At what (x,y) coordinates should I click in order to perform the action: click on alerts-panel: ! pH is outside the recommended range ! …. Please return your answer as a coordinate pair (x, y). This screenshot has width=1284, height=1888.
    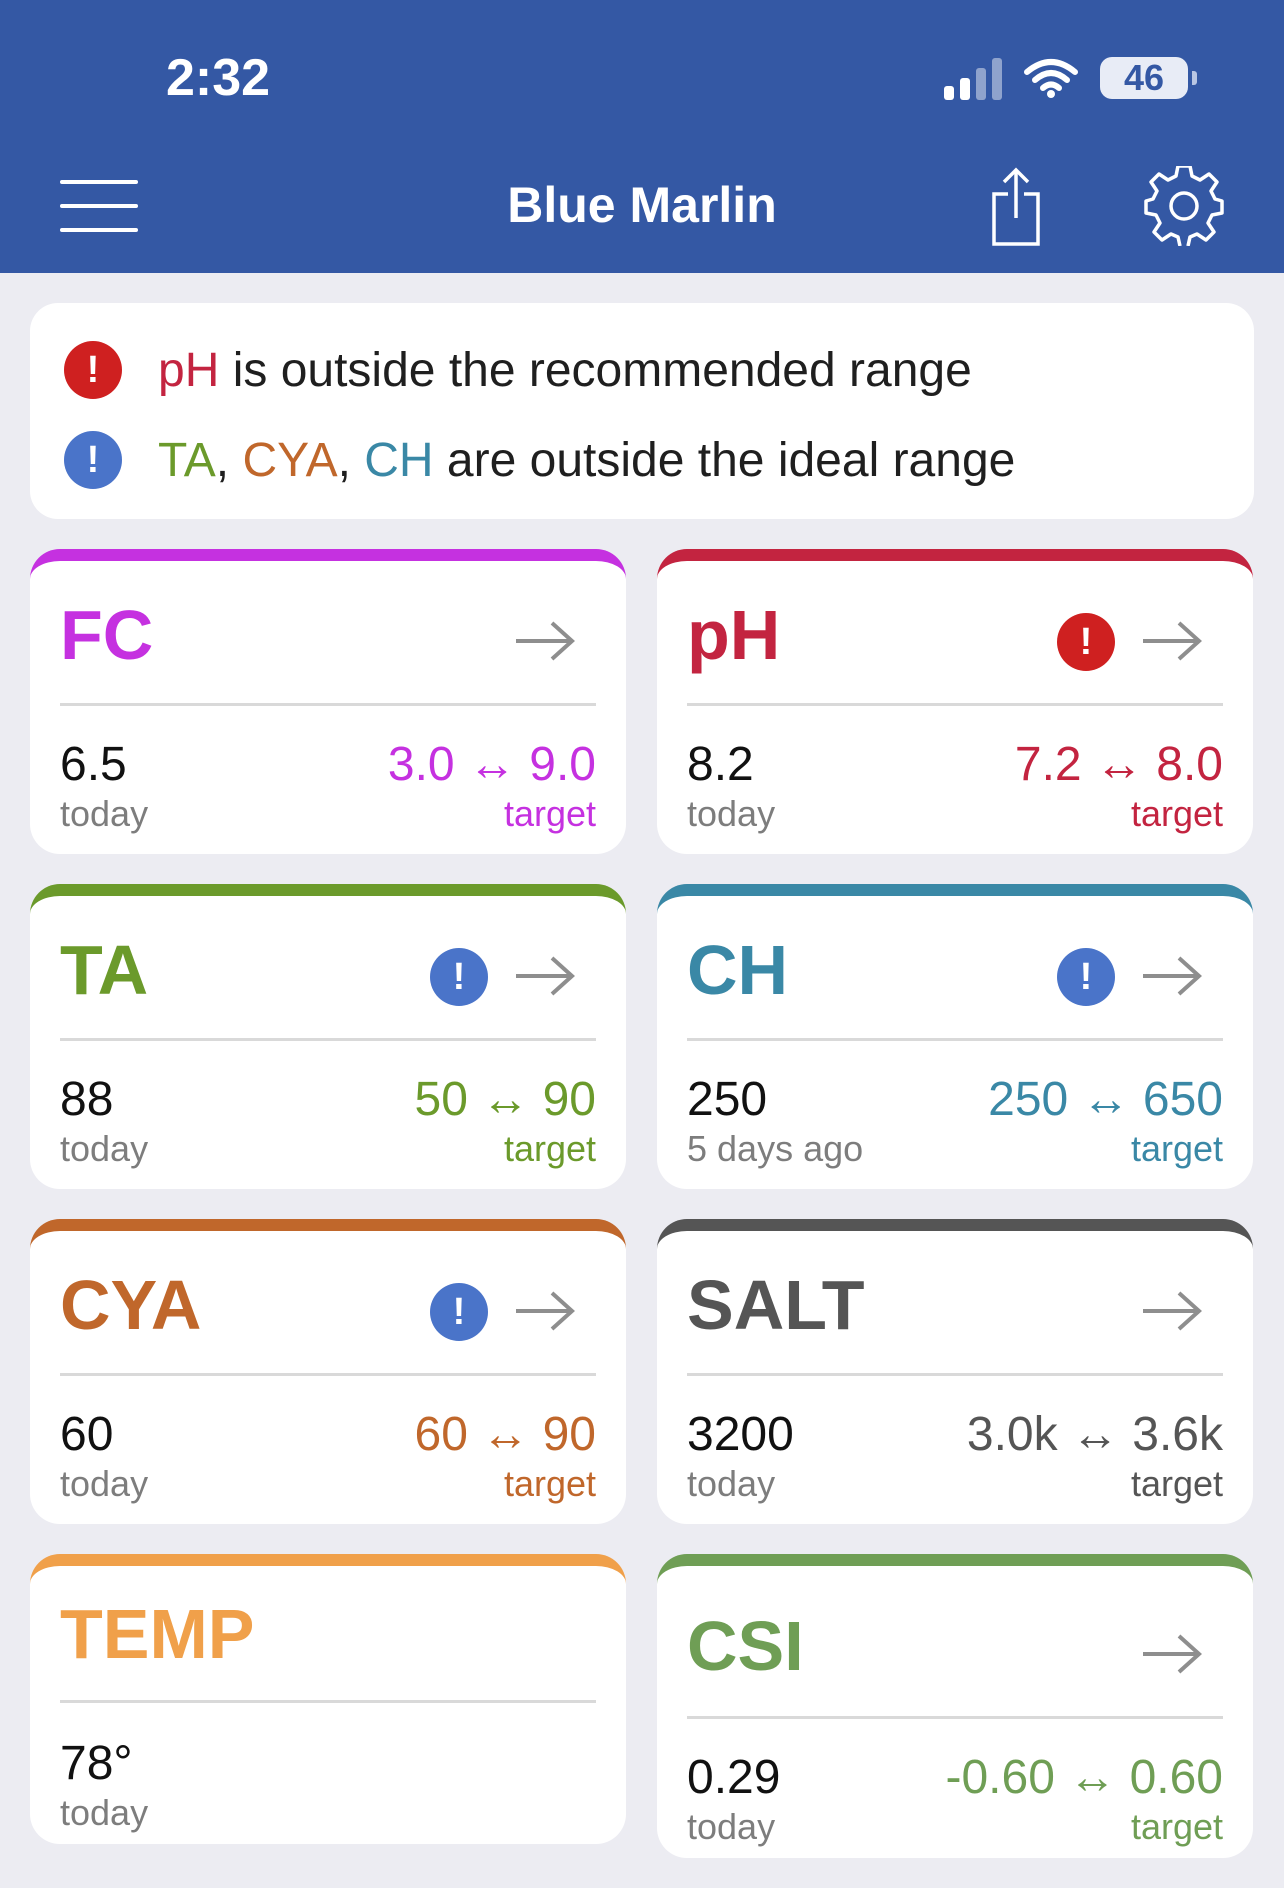
    Looking at the image, I should click on (642, 411).